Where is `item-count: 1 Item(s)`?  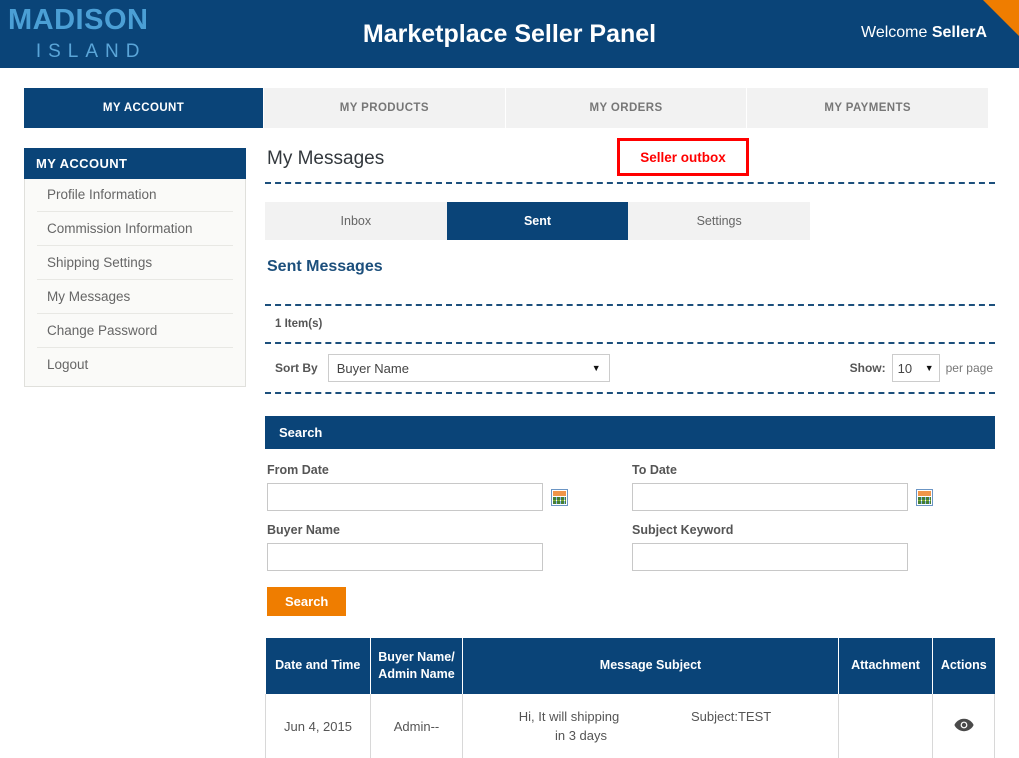
item-count: 1 Item(s) is located at coordinates (299, 324).